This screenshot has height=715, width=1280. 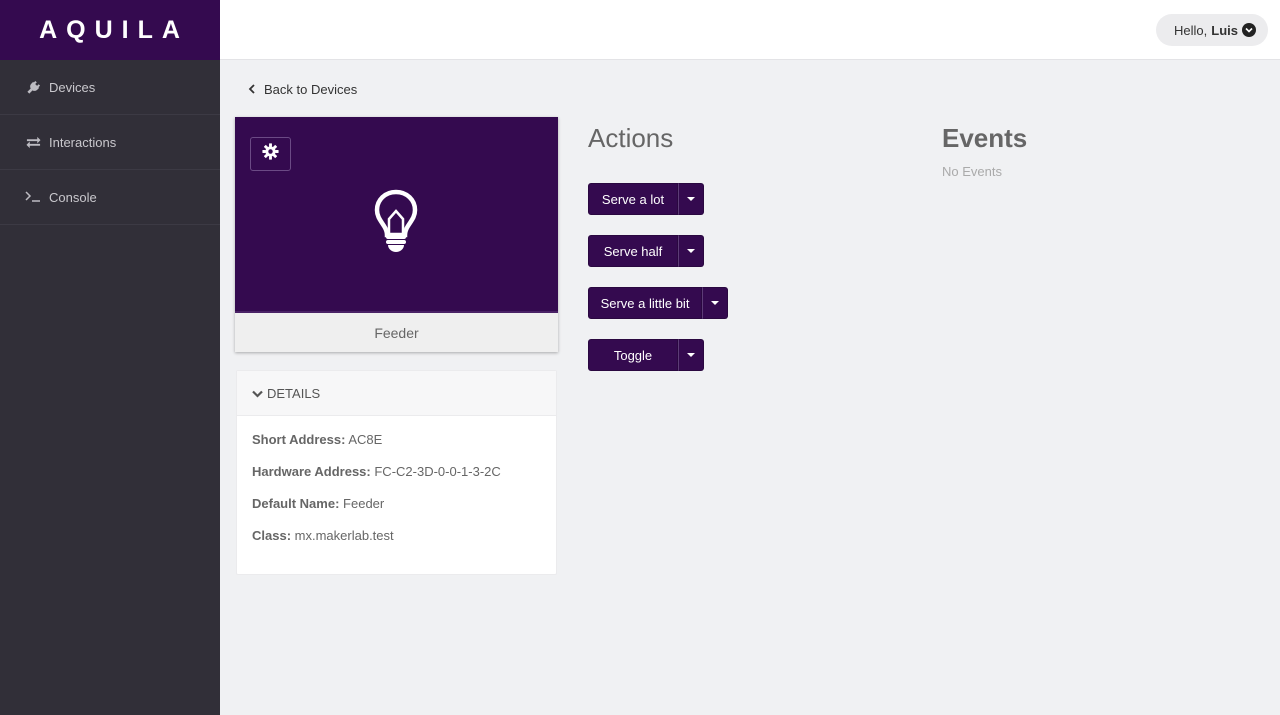 I want to click on details-toggle: DETAILS, so click(x=396, y=393).